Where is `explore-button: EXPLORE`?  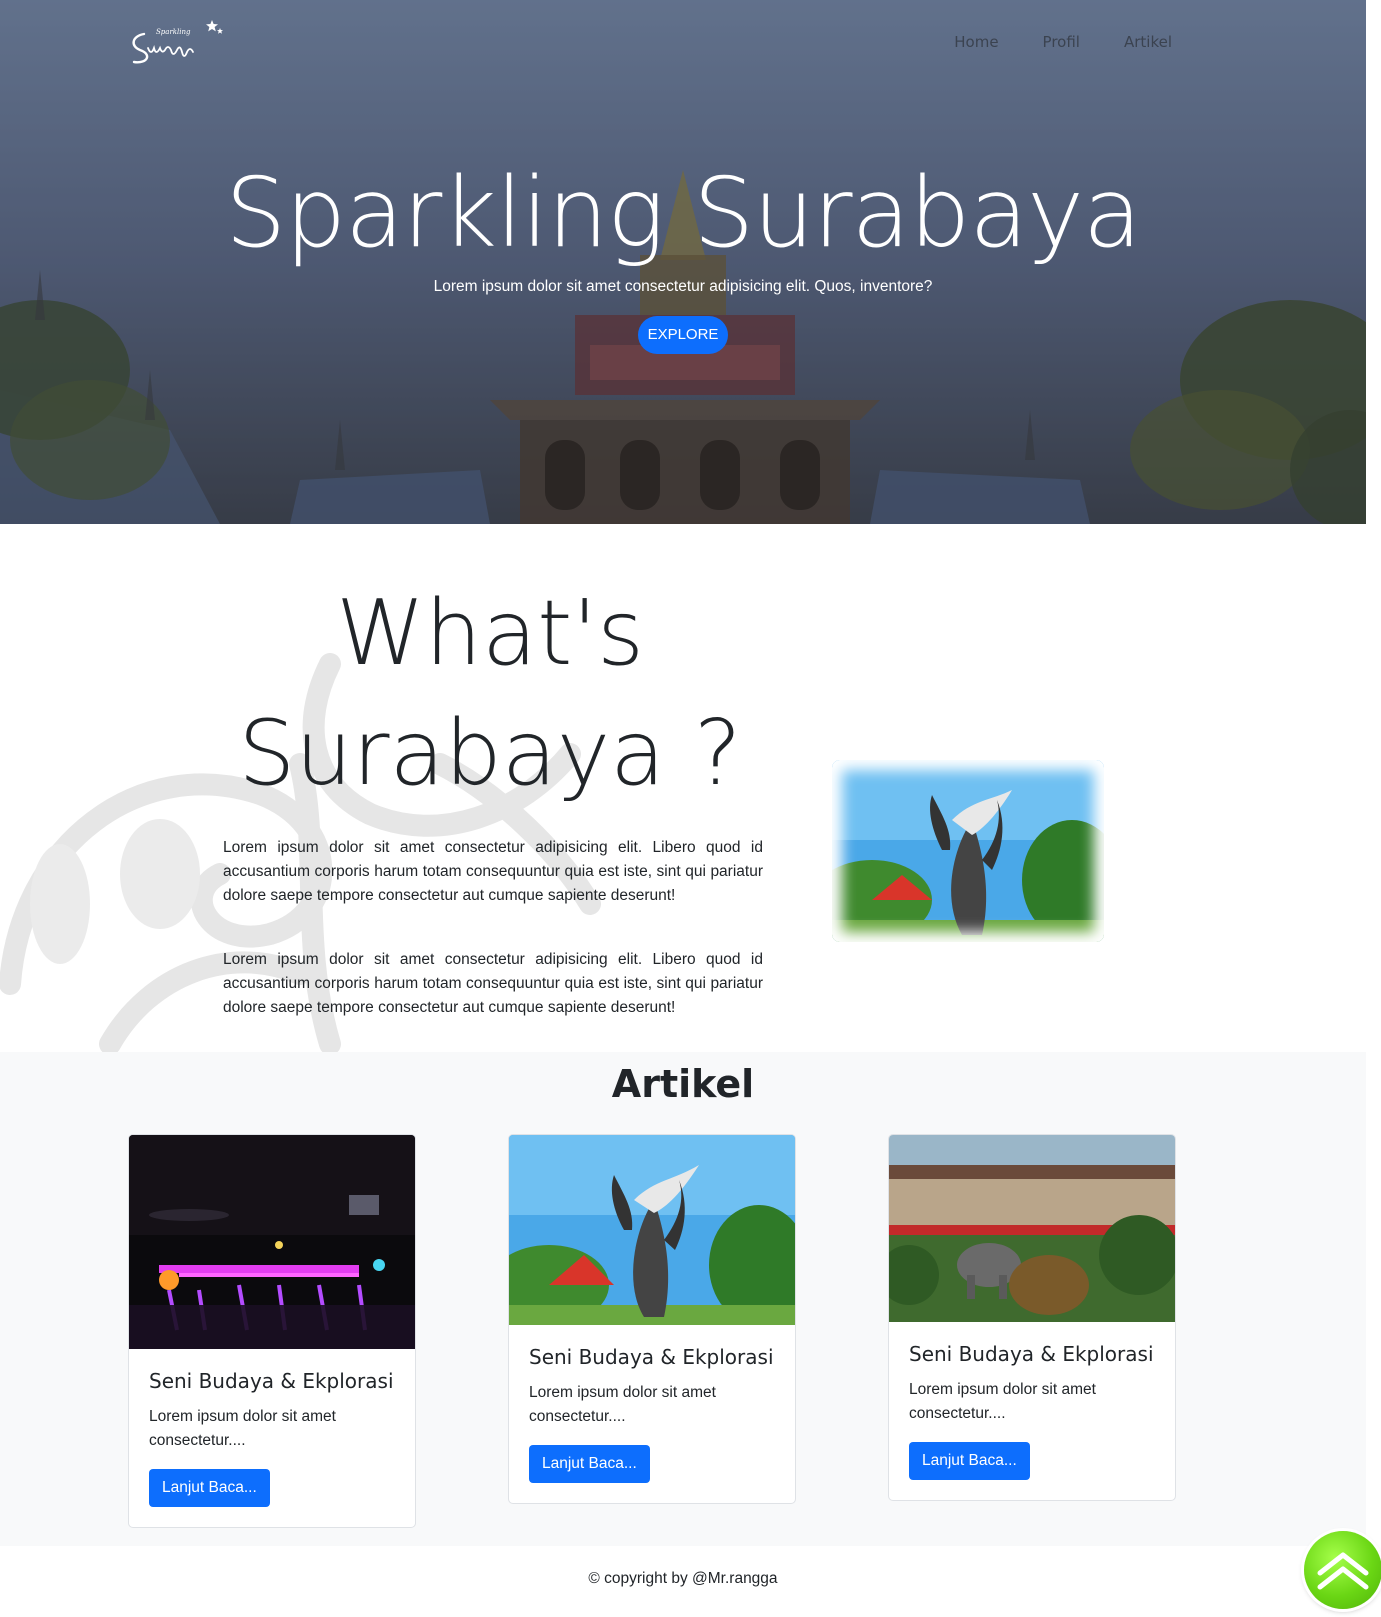
explore-button: EXPLORE is located at coordinates (683, 335).